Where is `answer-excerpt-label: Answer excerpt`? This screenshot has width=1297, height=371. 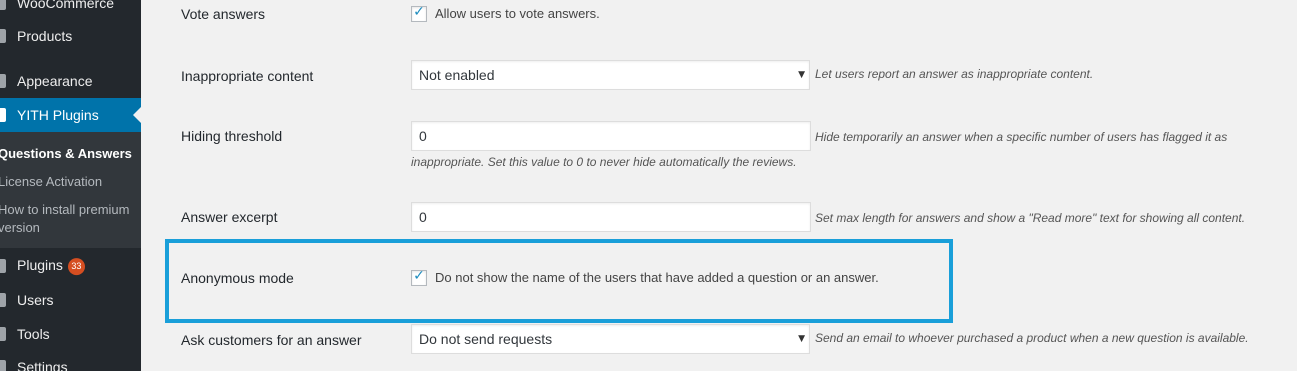 answer-excerpt-label: Answer excerpt is located at coordinates (229, 217).